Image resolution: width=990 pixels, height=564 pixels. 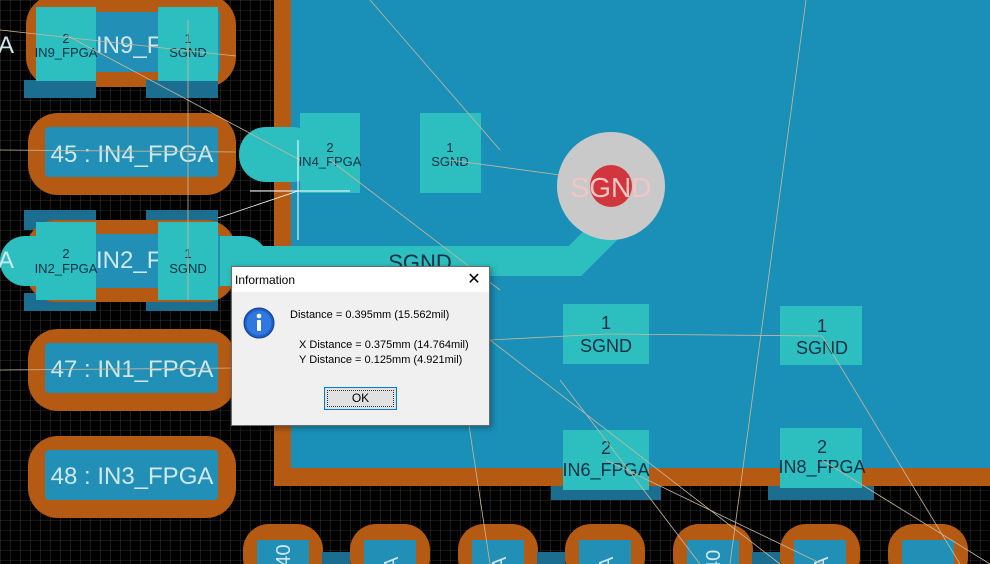 I want to click on dialog-title: Information, so click(x=265, y=280).